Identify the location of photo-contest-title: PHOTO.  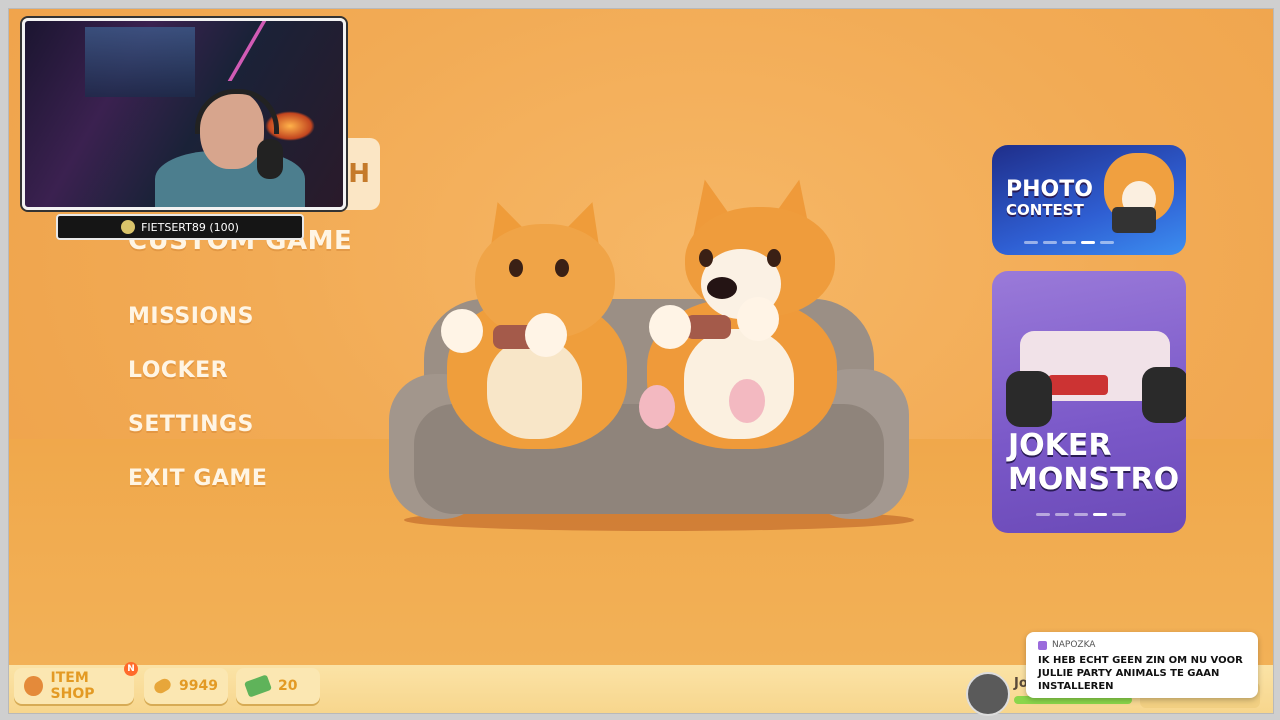
(1049, 189).